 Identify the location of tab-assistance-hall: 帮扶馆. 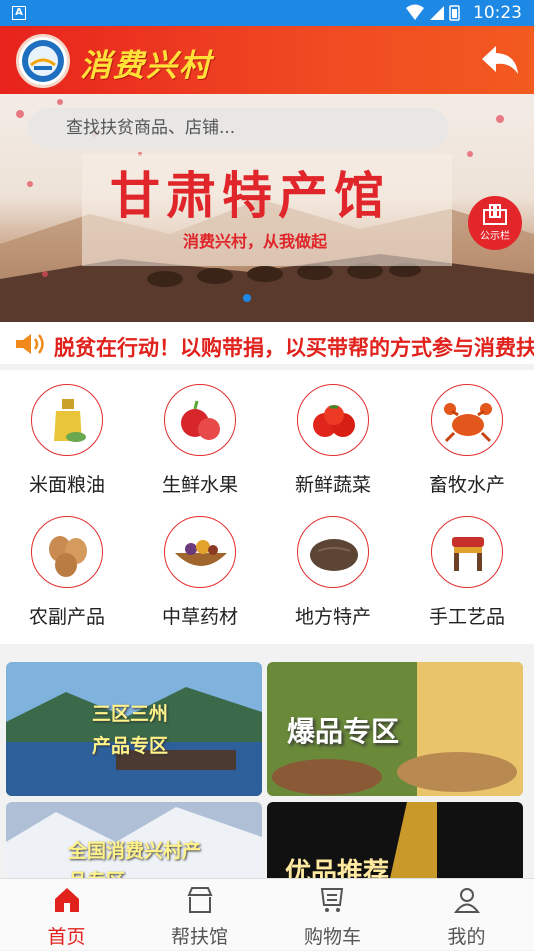
(199, 915).